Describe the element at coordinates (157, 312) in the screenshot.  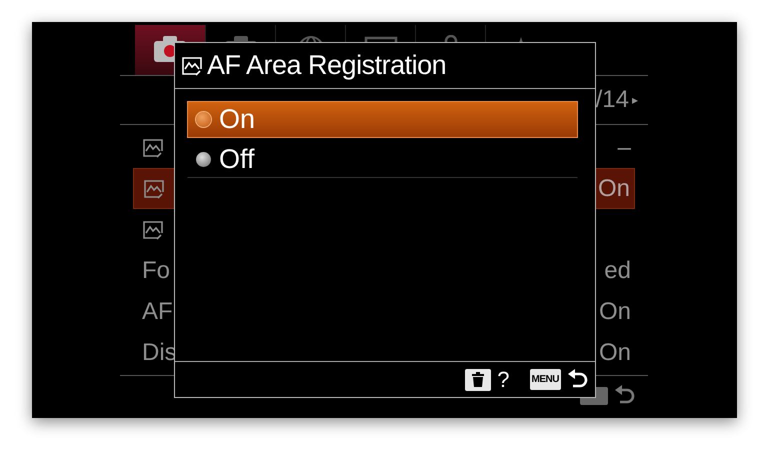
I see `row-label: AF` at that location.